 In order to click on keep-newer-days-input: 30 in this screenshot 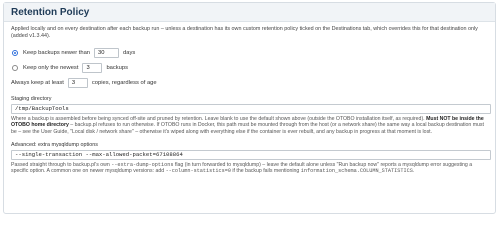, I will do `click(107, 53)`.